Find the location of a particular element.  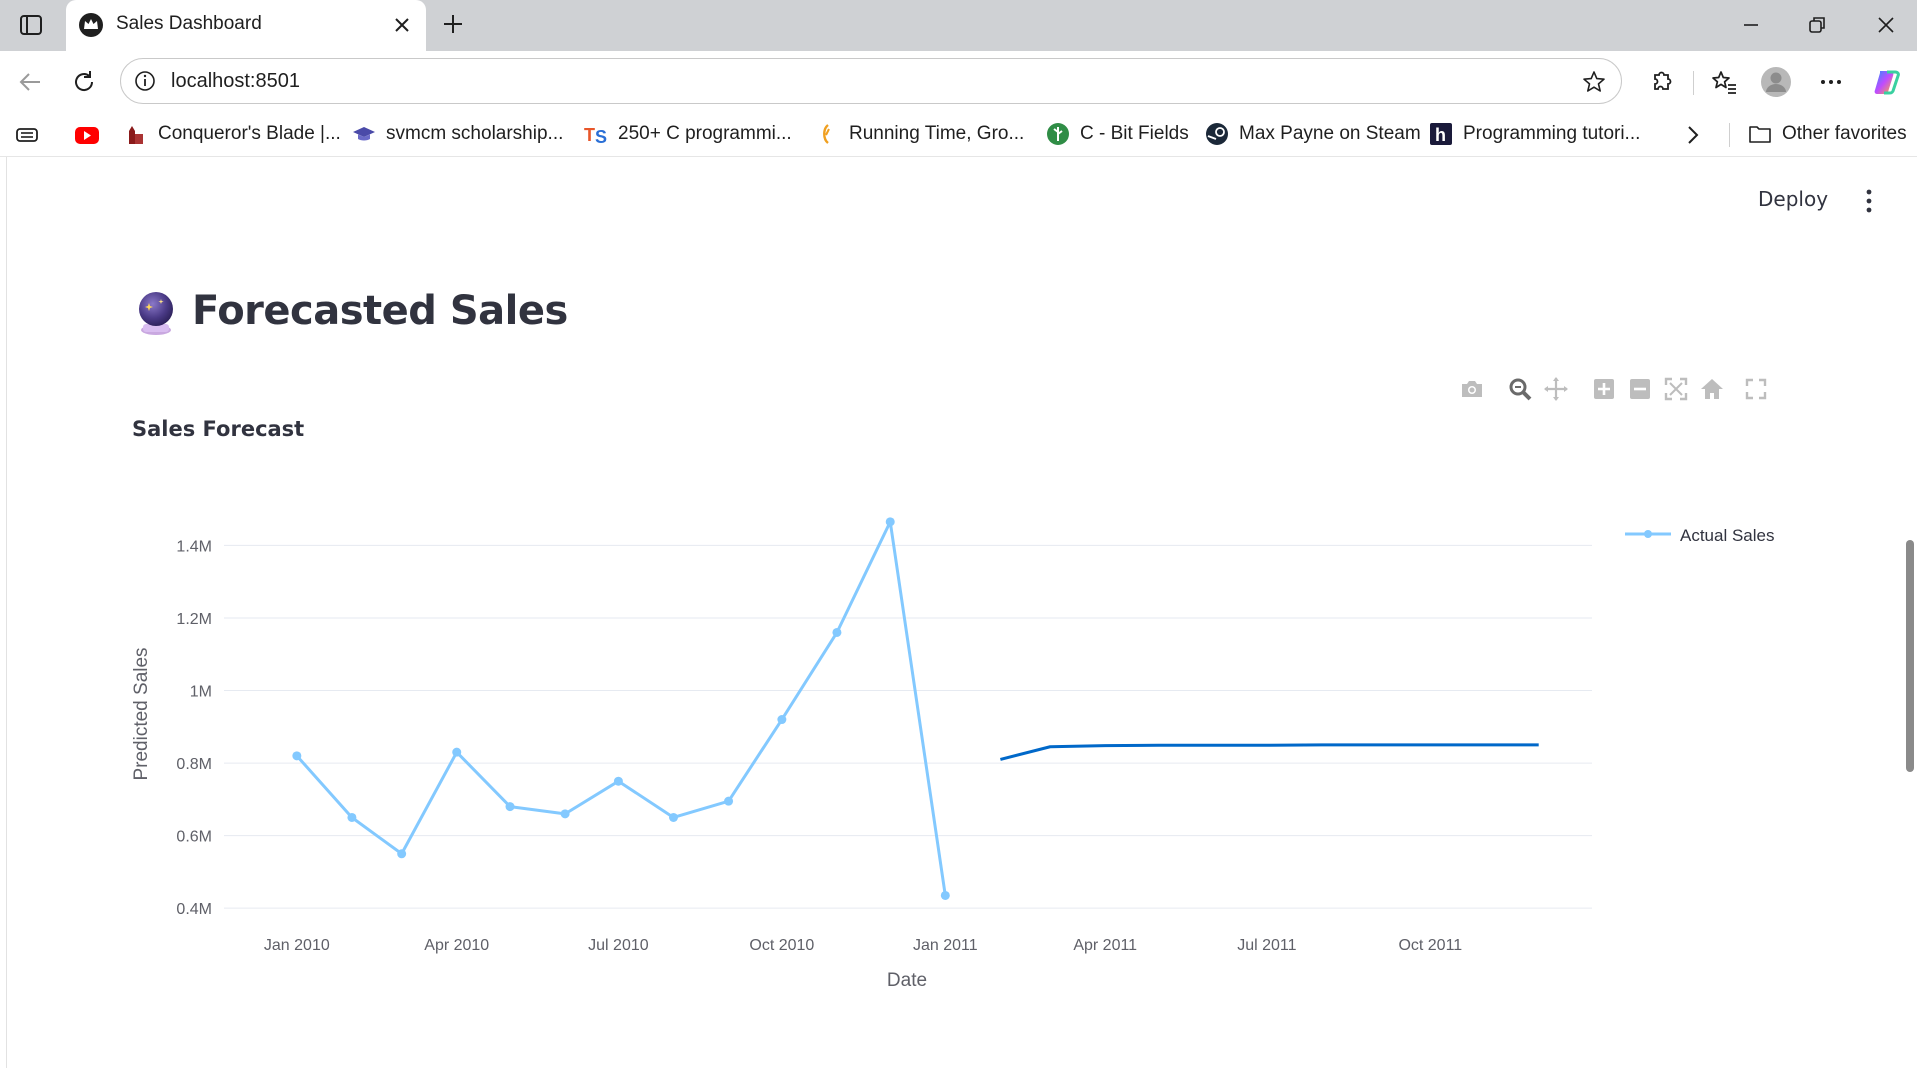

x-tick-label: Apr 2010 is located at coordinates (456, 945).